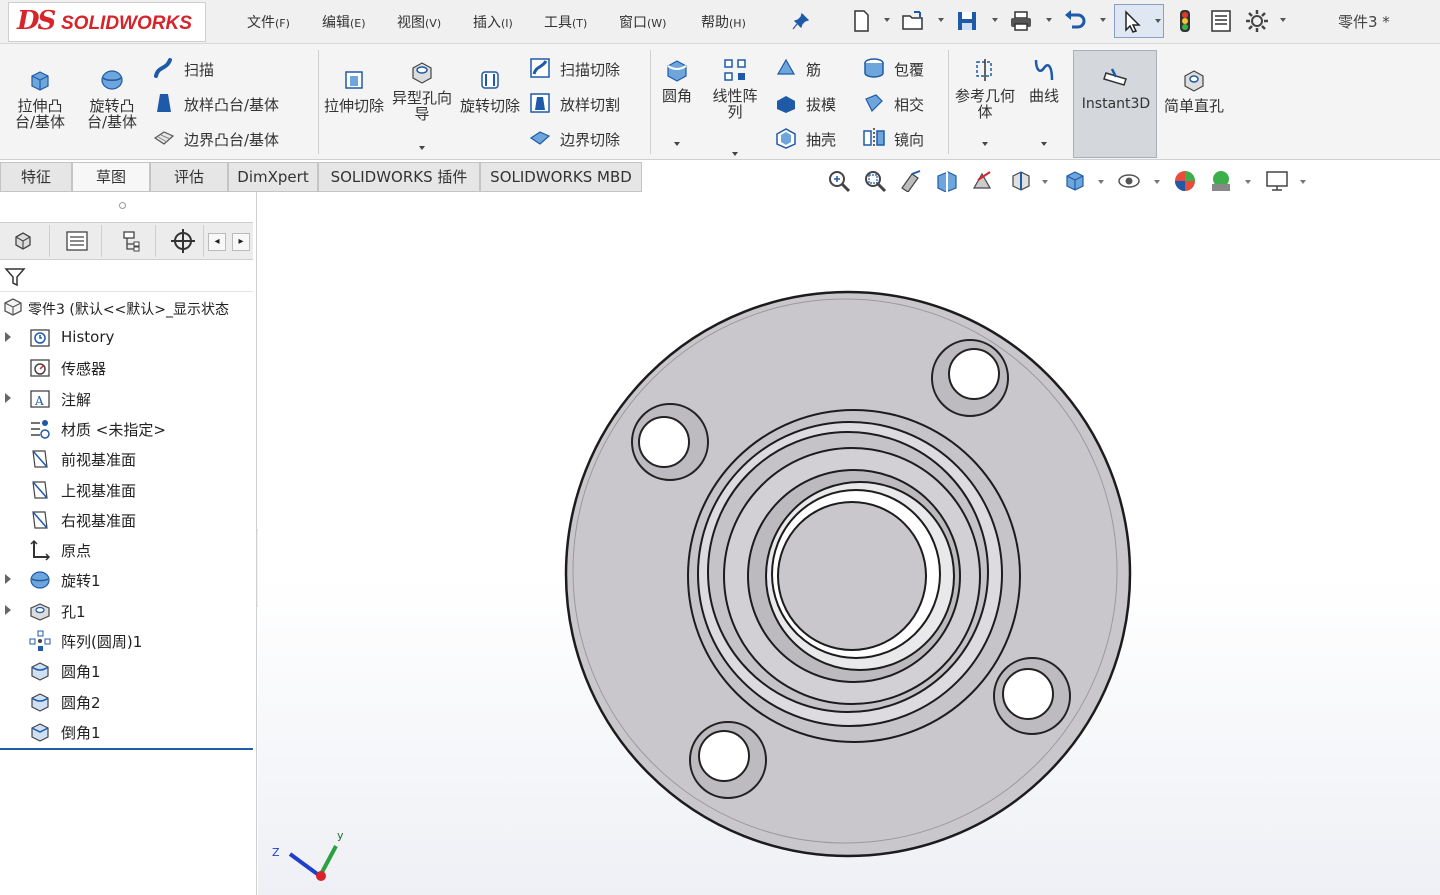  Describe the element at coordinates (112, 98) in the screenshot. I see `revolve-boss-button: 旋转凸台/基体` at that location.